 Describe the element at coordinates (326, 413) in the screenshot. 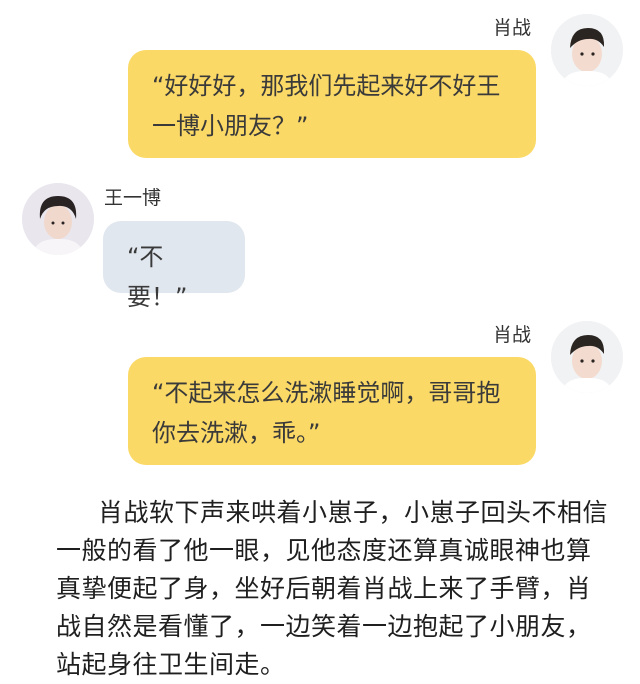

I see `message-text: “不起来怎么洗漱睡觉啊，哥哥抱你去洗漱，乖。”` at that location.